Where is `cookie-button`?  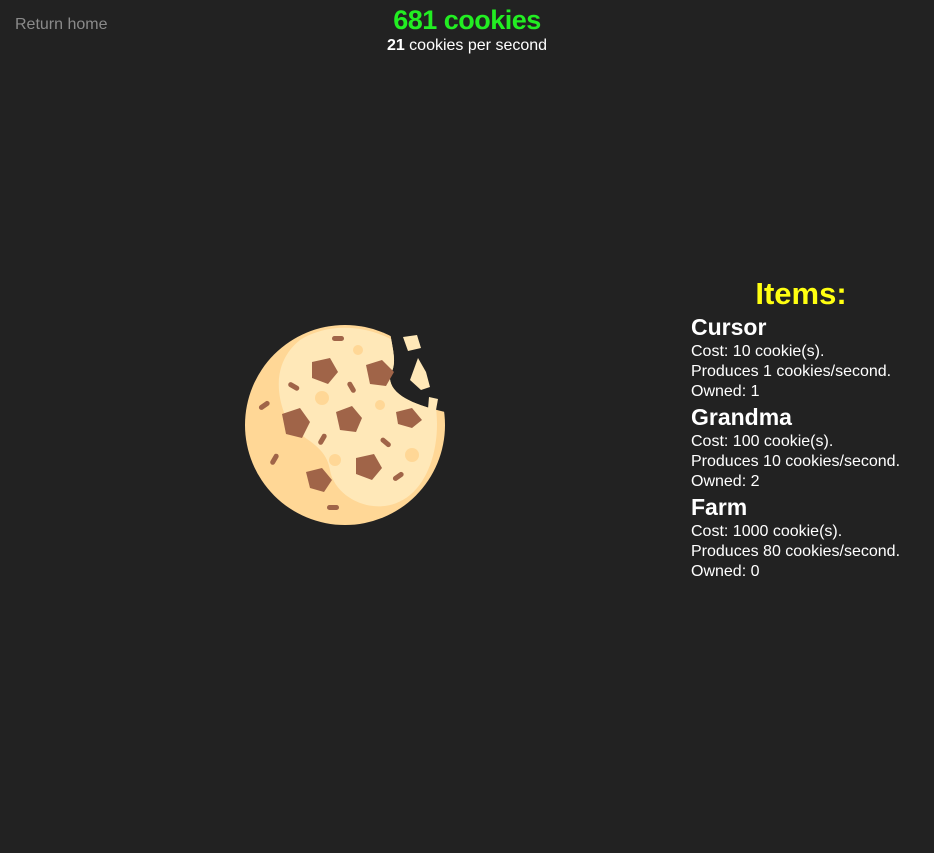 cookie-button is located at coordinates (345, 425).